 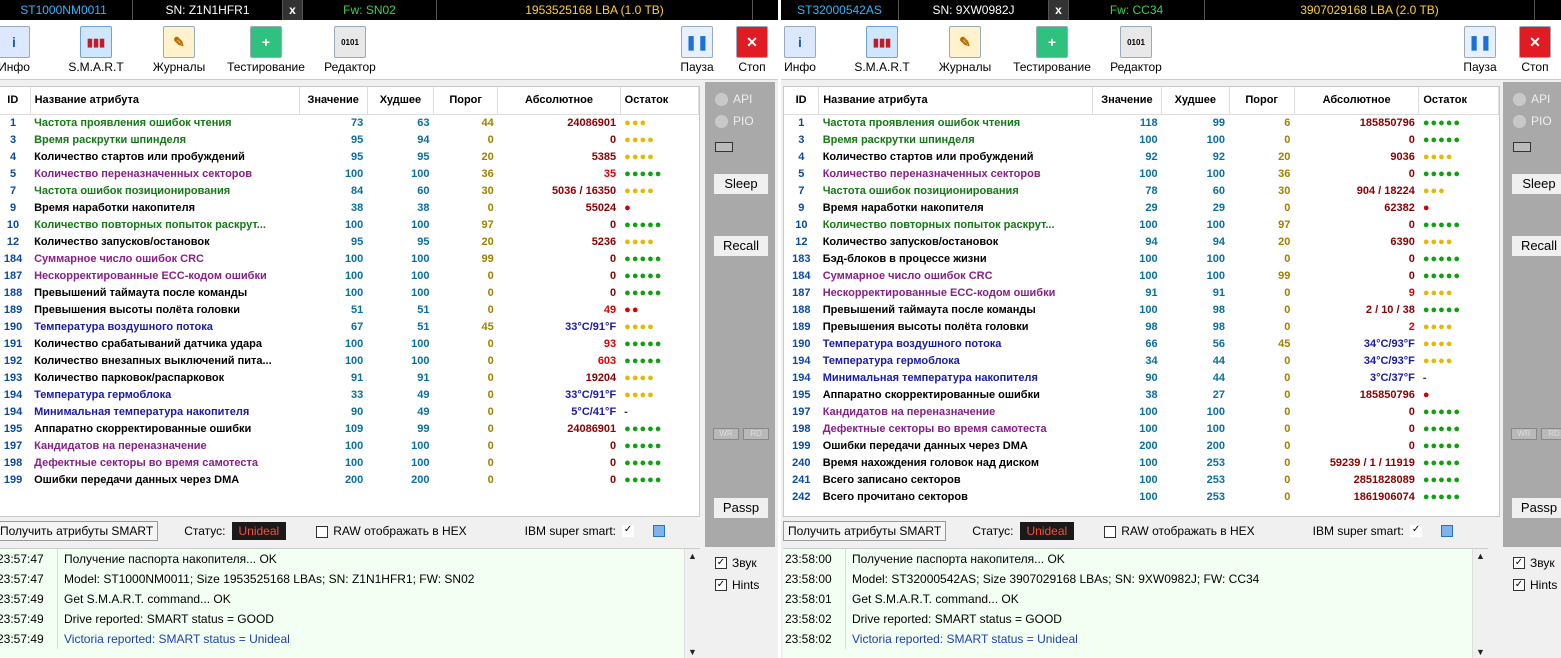 I want to click on passp-button: Passp, so click(x=741, y=508).